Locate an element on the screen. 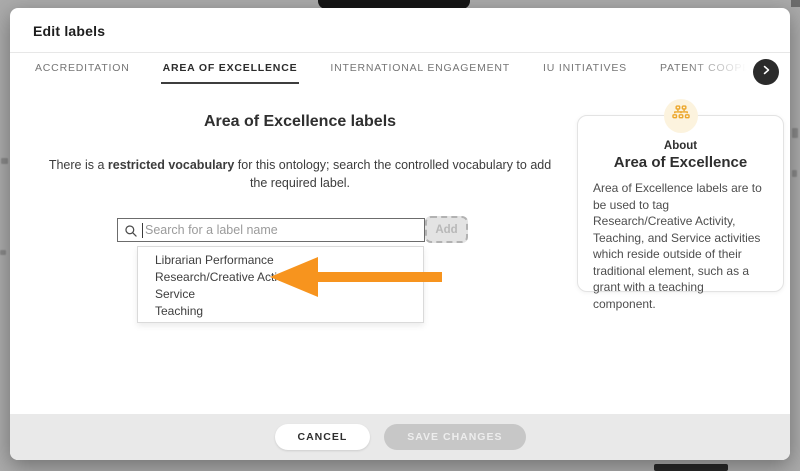 This screenshot has height=471, width=800. chevron-right-icon is located at coordinates (766, 72).